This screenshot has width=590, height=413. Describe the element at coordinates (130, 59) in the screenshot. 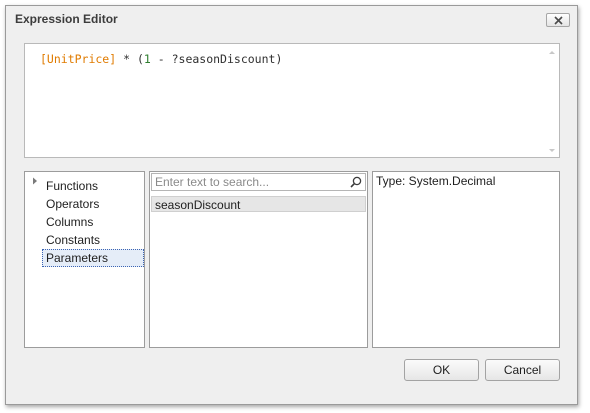

I see `expression-operator-token: * (` at that location.